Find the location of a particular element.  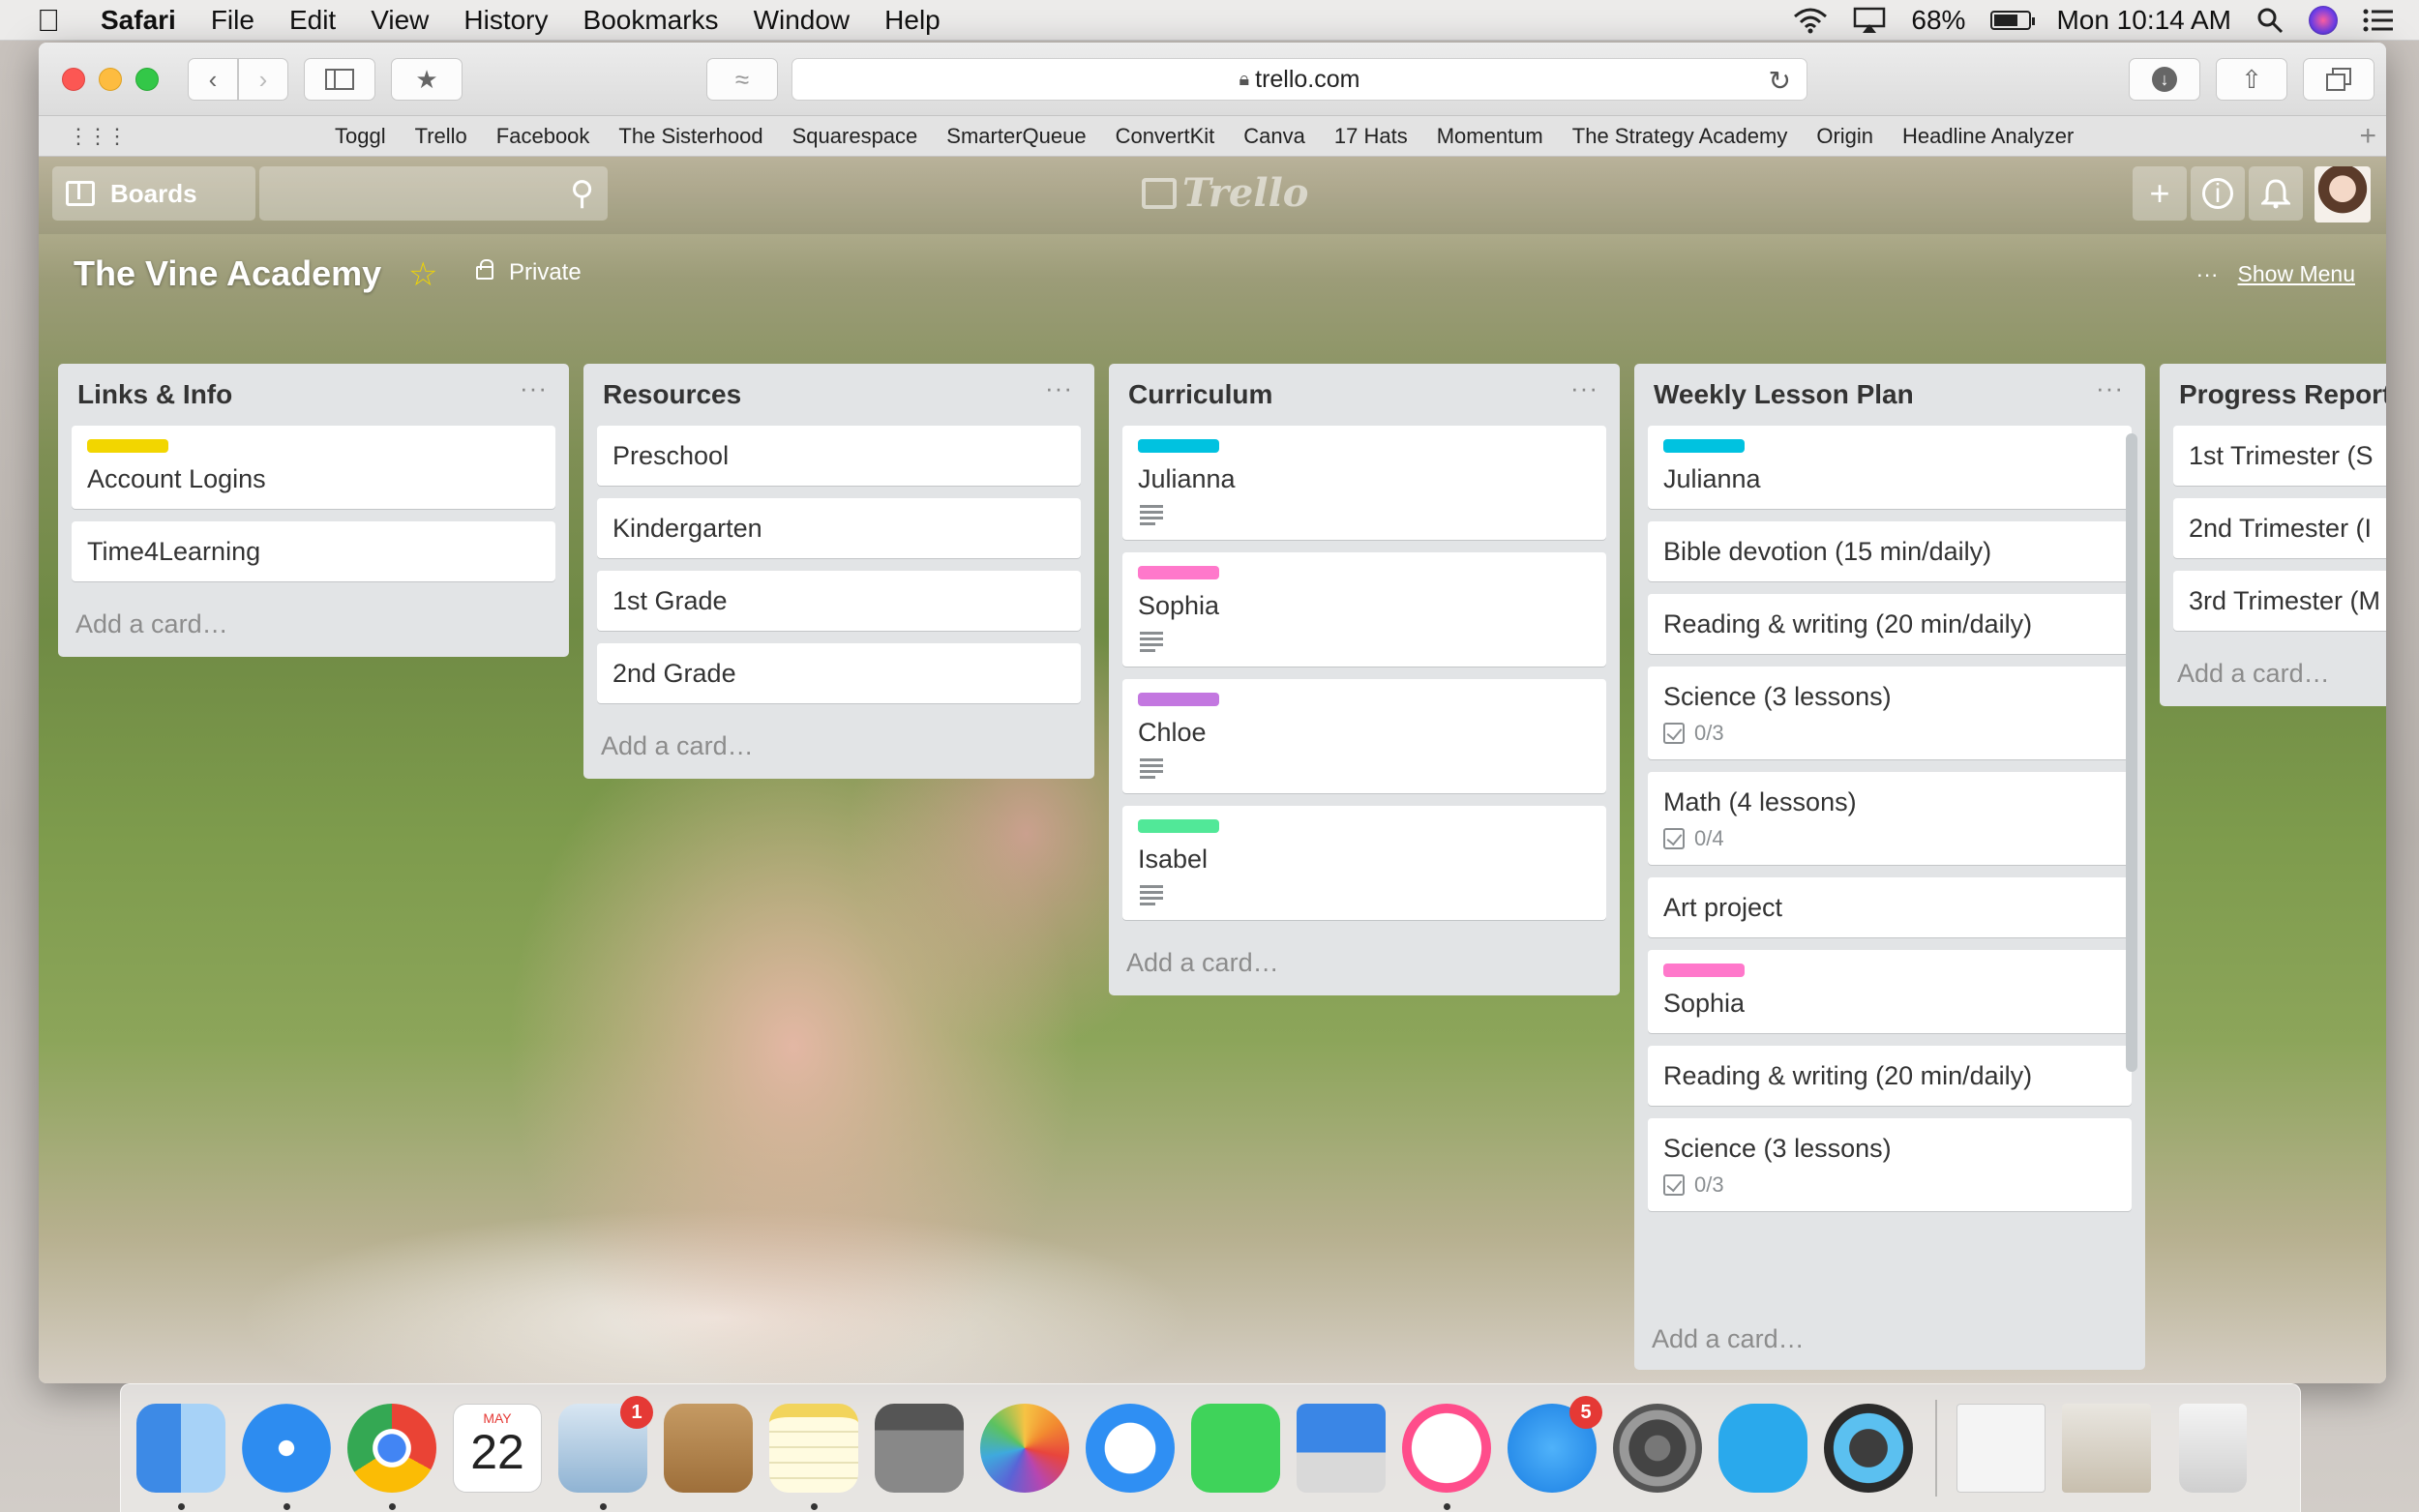

create-button: + is located at coordinates (2160, 193).